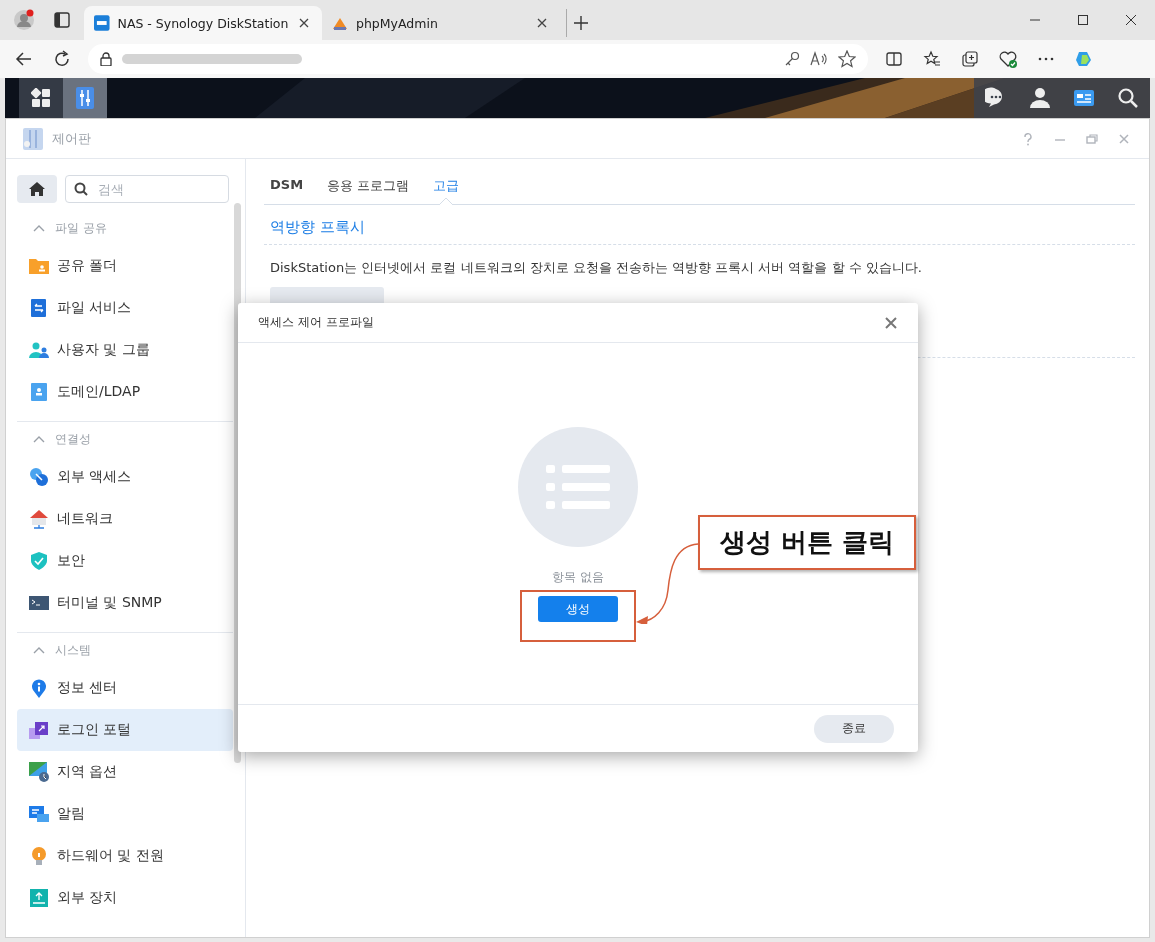  Describe the element at coordinates (1040, 98) in the screenshot. I see `user-icon` at that location.